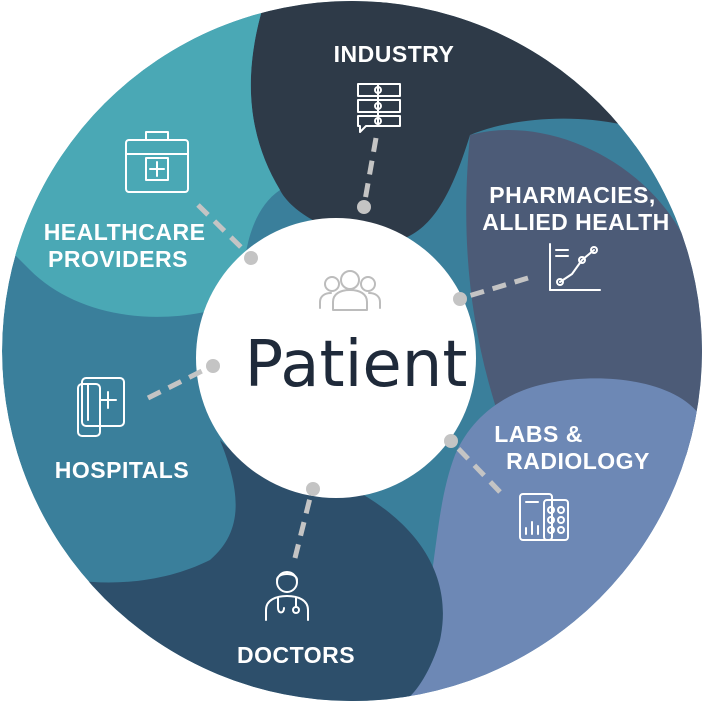  Describe the element at coordinates (364, 207) in the screenshot. I see `dot-industry` at that location.